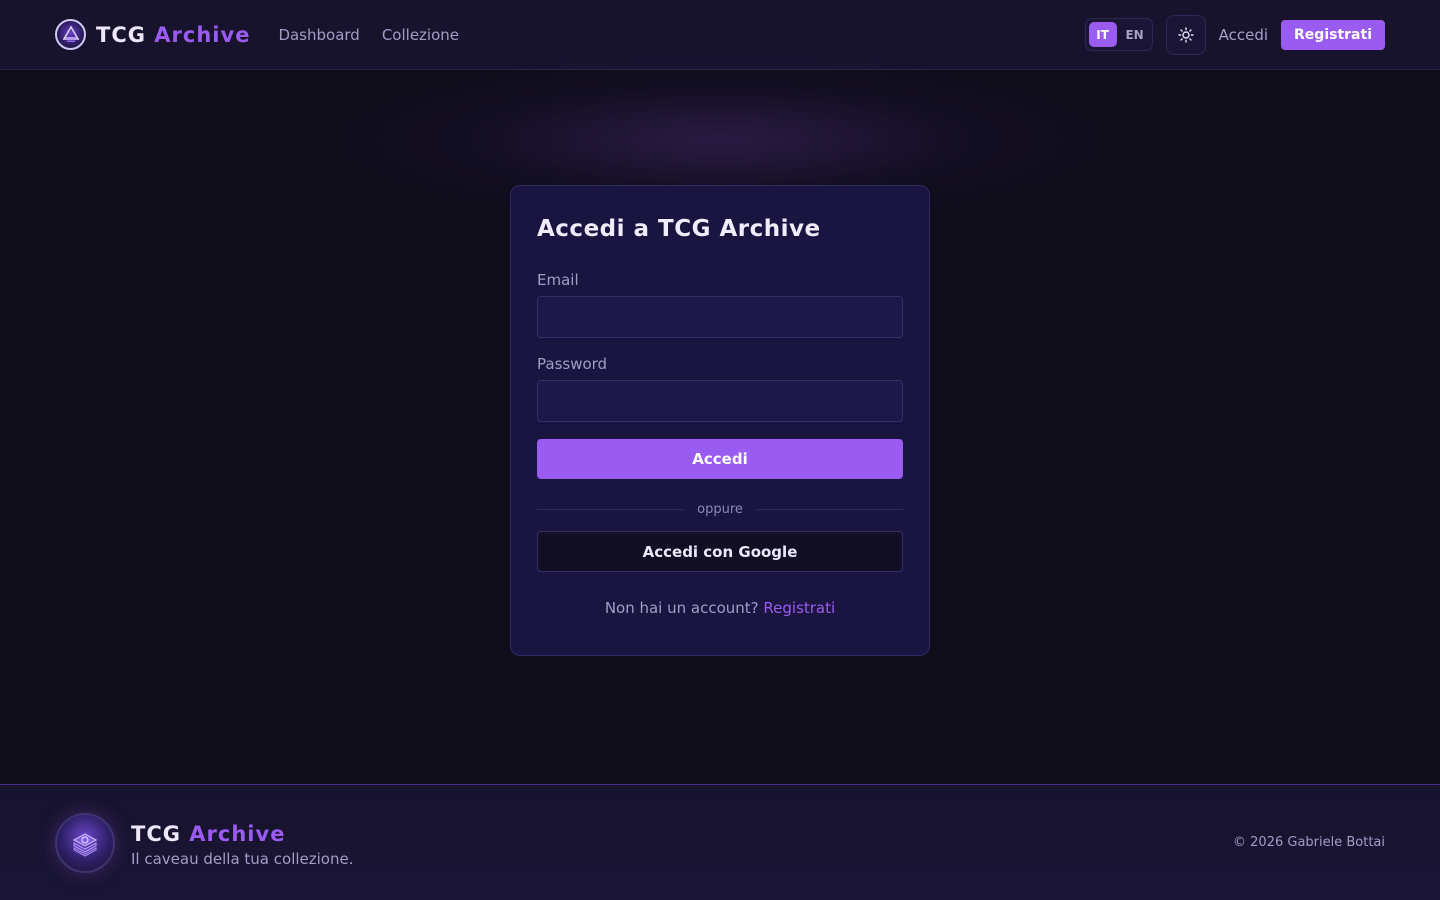 This screenshot has width=1440, height=900. Describe the element at coordinates (318, 35) in the screenshot. I see `nav-dashboard-link: Dashboard` at that location.